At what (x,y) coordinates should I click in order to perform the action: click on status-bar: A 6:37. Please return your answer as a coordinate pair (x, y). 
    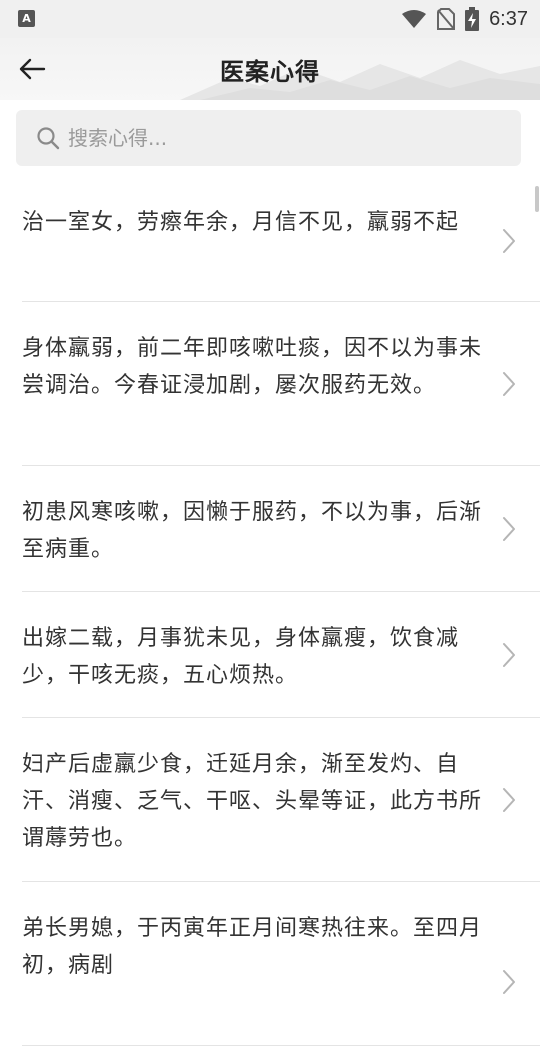
    Looking at the image, I should click on (270, 19).